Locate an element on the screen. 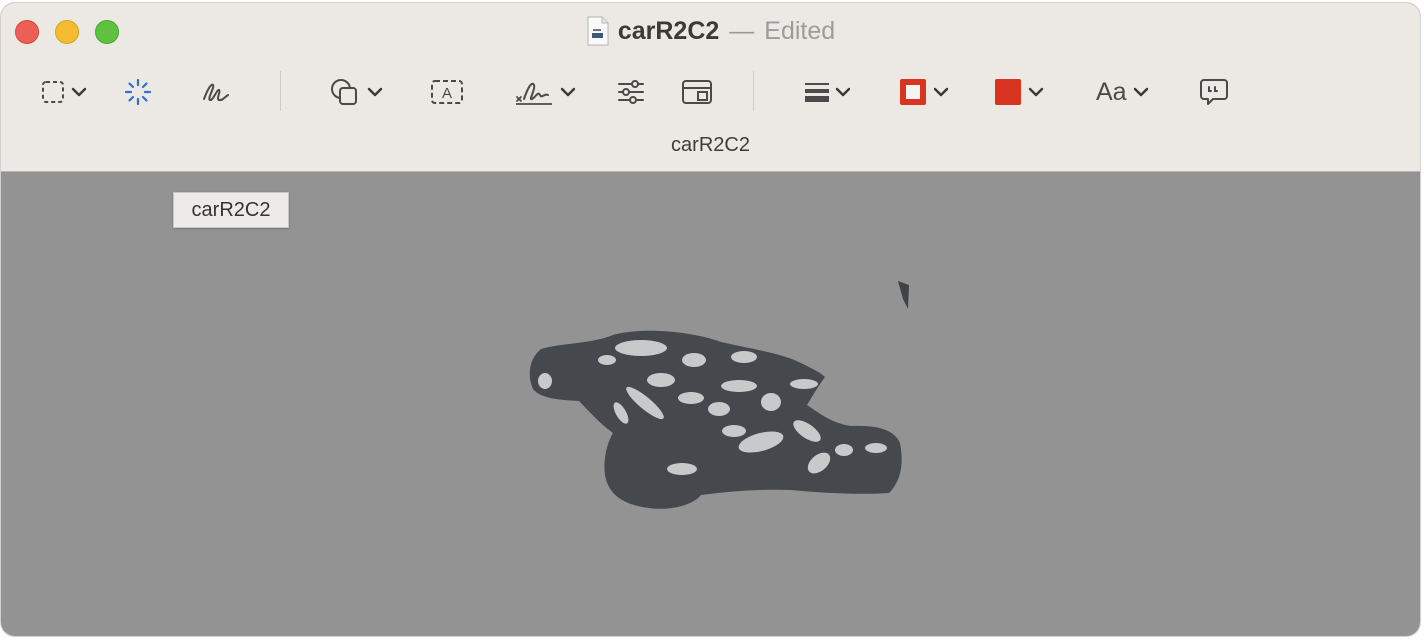  car-silhouette is located at coordinates (715, 419).